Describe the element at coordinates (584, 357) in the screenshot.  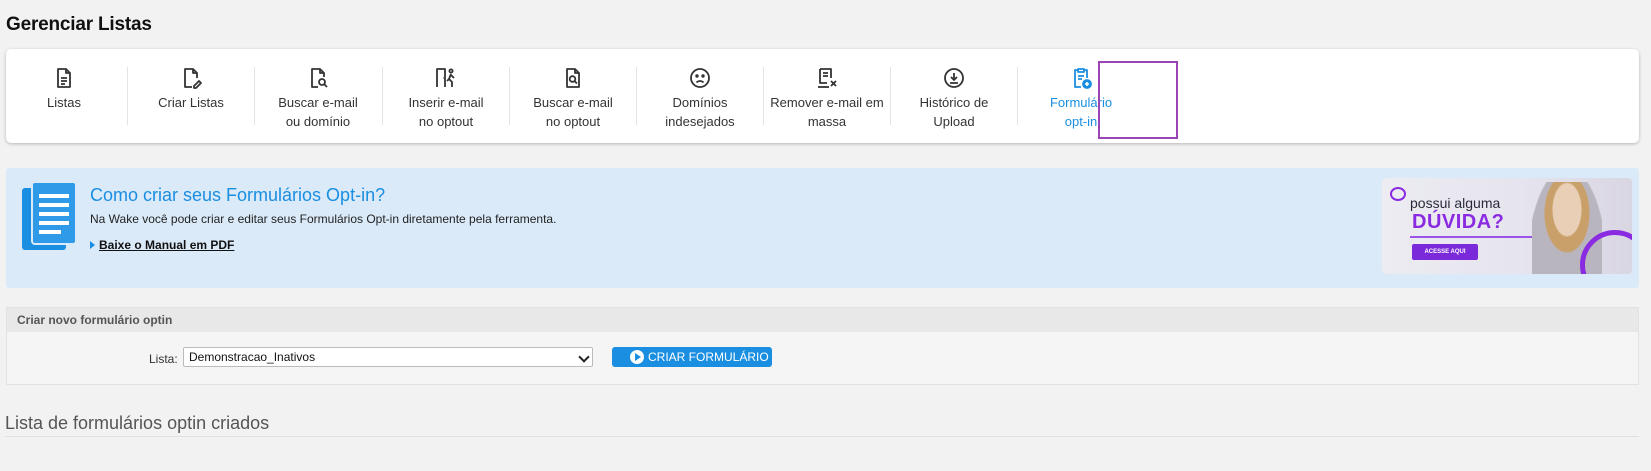
I see `chevron-down-icon` at that location.